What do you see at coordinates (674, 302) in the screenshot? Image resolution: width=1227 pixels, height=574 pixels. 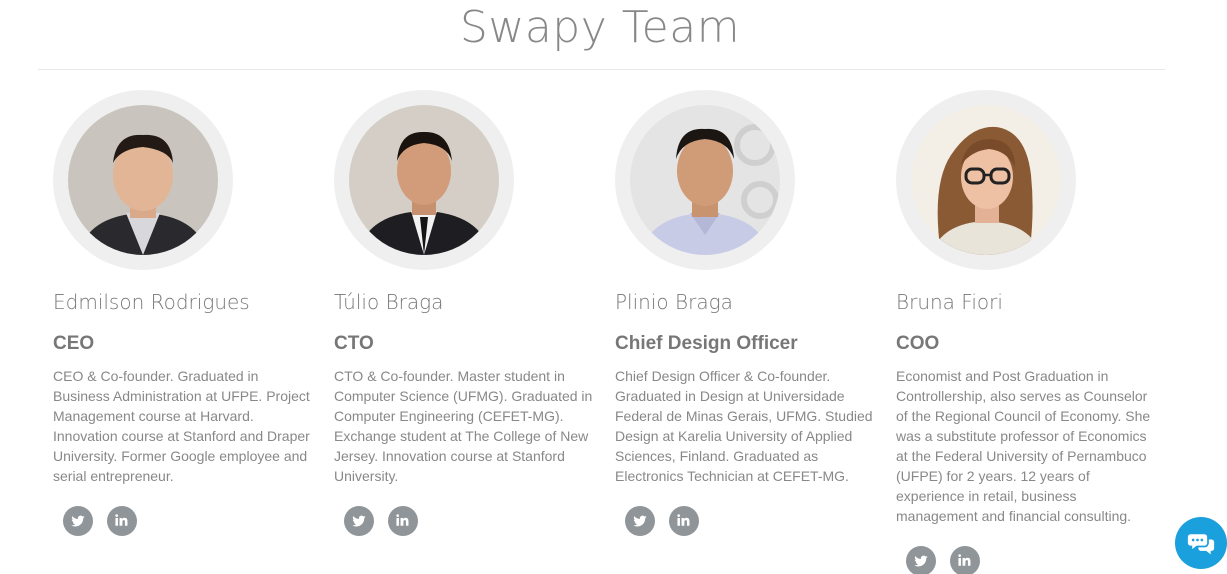 I see `member-name: Plinio Braga` at bounding box center [674, 302].